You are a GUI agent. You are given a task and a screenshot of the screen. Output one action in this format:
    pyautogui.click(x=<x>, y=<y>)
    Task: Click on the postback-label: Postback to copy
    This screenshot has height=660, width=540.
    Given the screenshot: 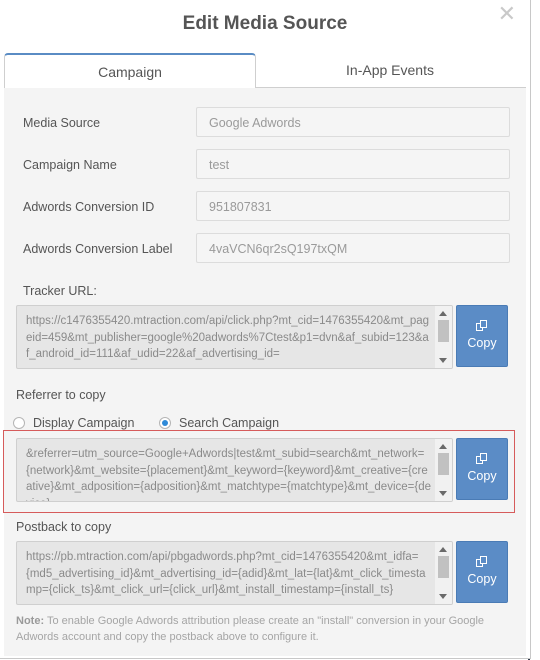 What is the action you would take?
    pyautogui.click(x=64, y=527)
    